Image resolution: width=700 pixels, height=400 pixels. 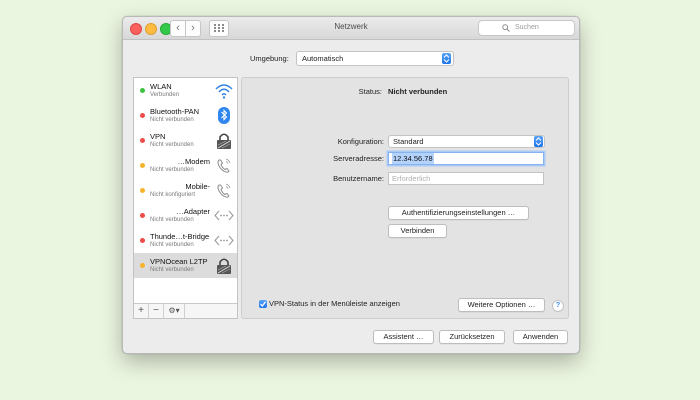 What do you see at coordinates (466, 178) in the screenshot?
I see `username-field: Erforderlich` at bounding box center [466, 178].